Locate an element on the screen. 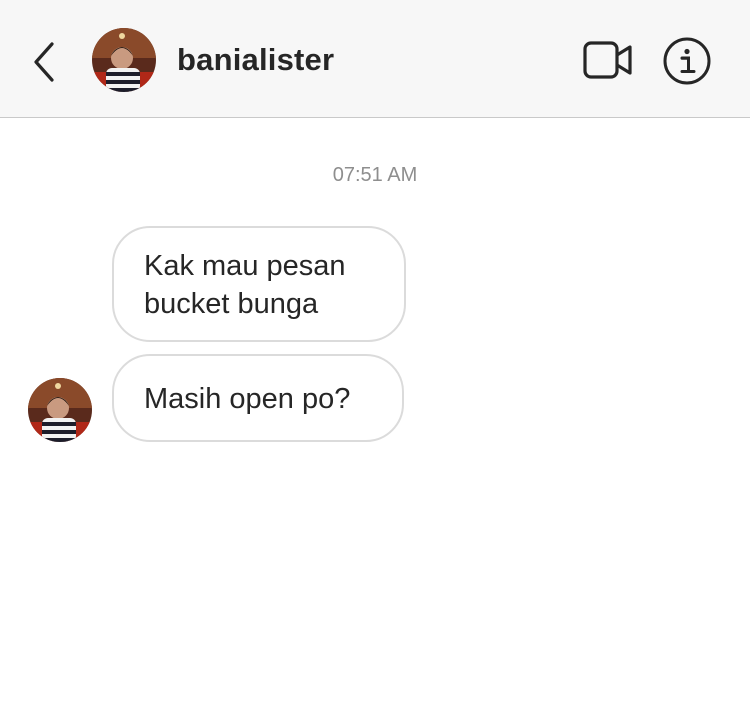  sender-avatar is located at coordinates (60, 410).